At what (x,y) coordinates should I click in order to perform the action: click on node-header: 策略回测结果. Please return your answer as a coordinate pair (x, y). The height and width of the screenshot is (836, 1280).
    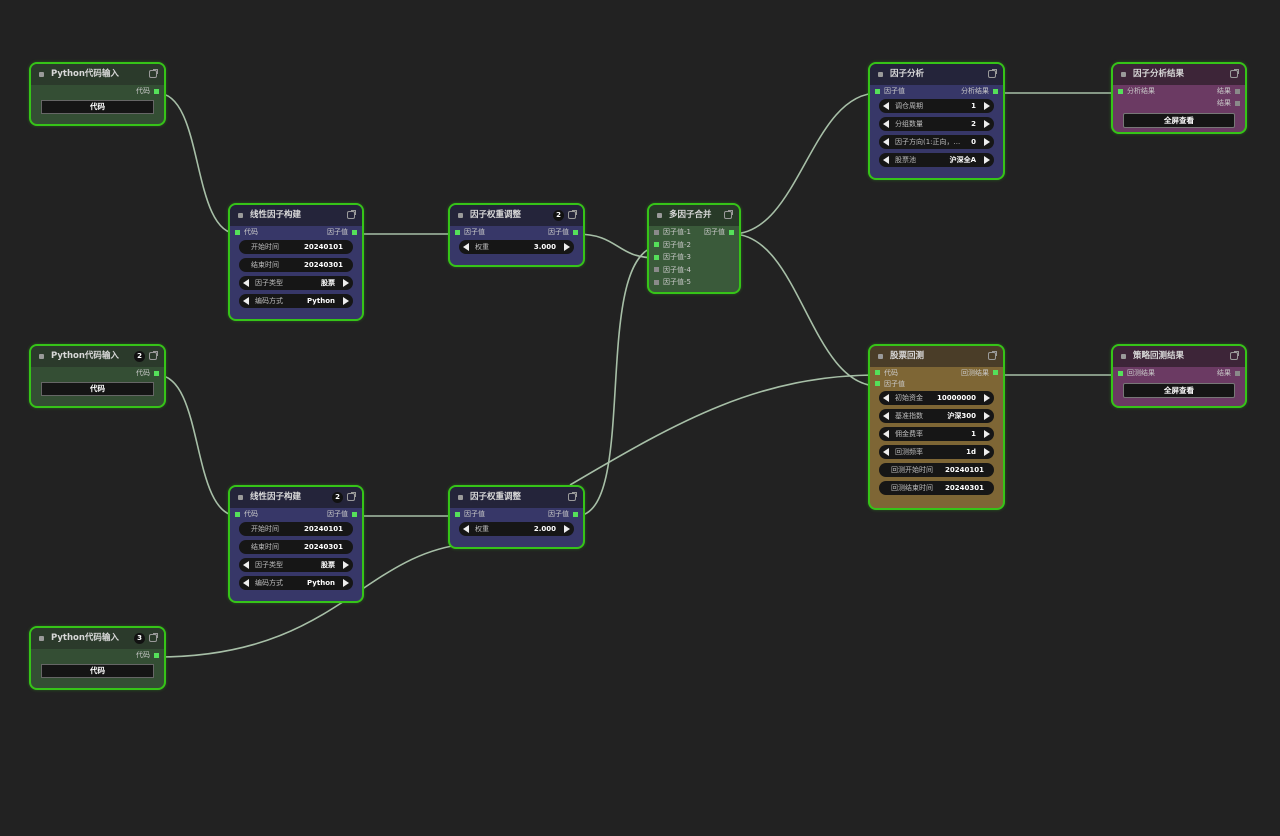
    Looking at the image, I should click on (1179, 356).